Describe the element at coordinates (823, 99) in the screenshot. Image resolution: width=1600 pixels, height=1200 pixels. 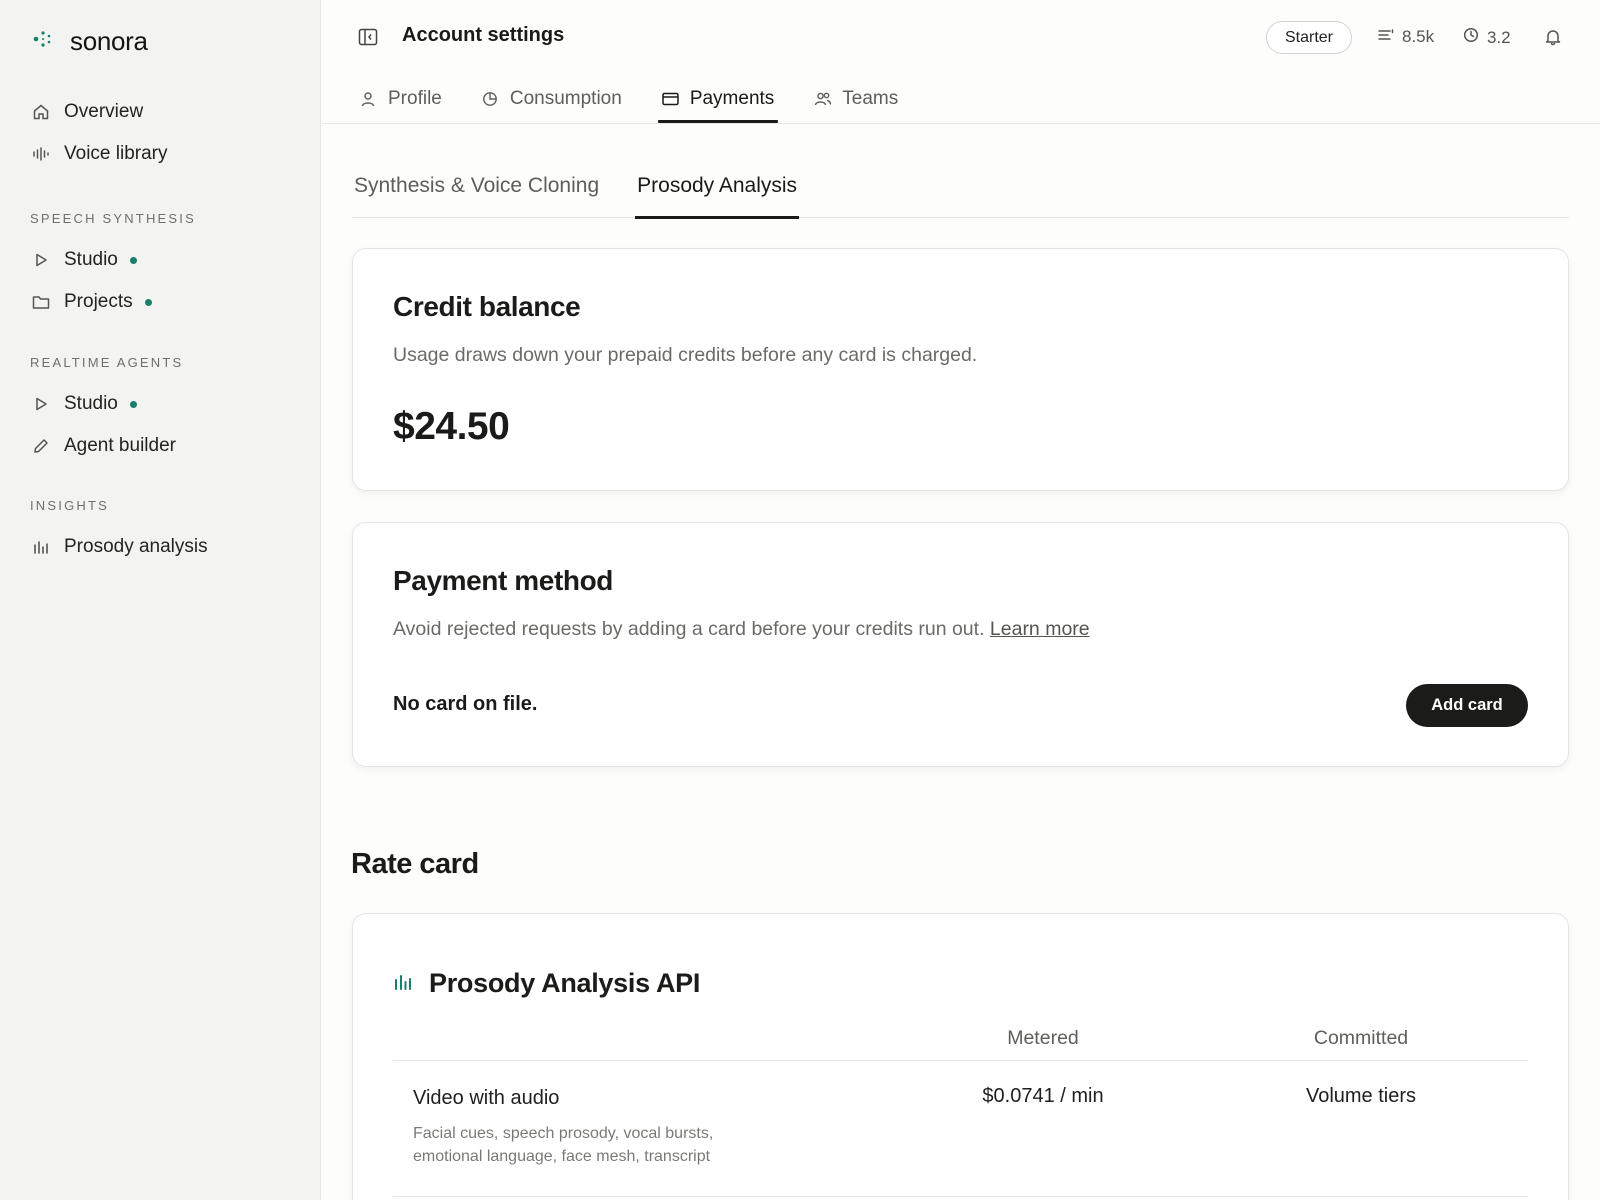
I see `users-icon` at that location.